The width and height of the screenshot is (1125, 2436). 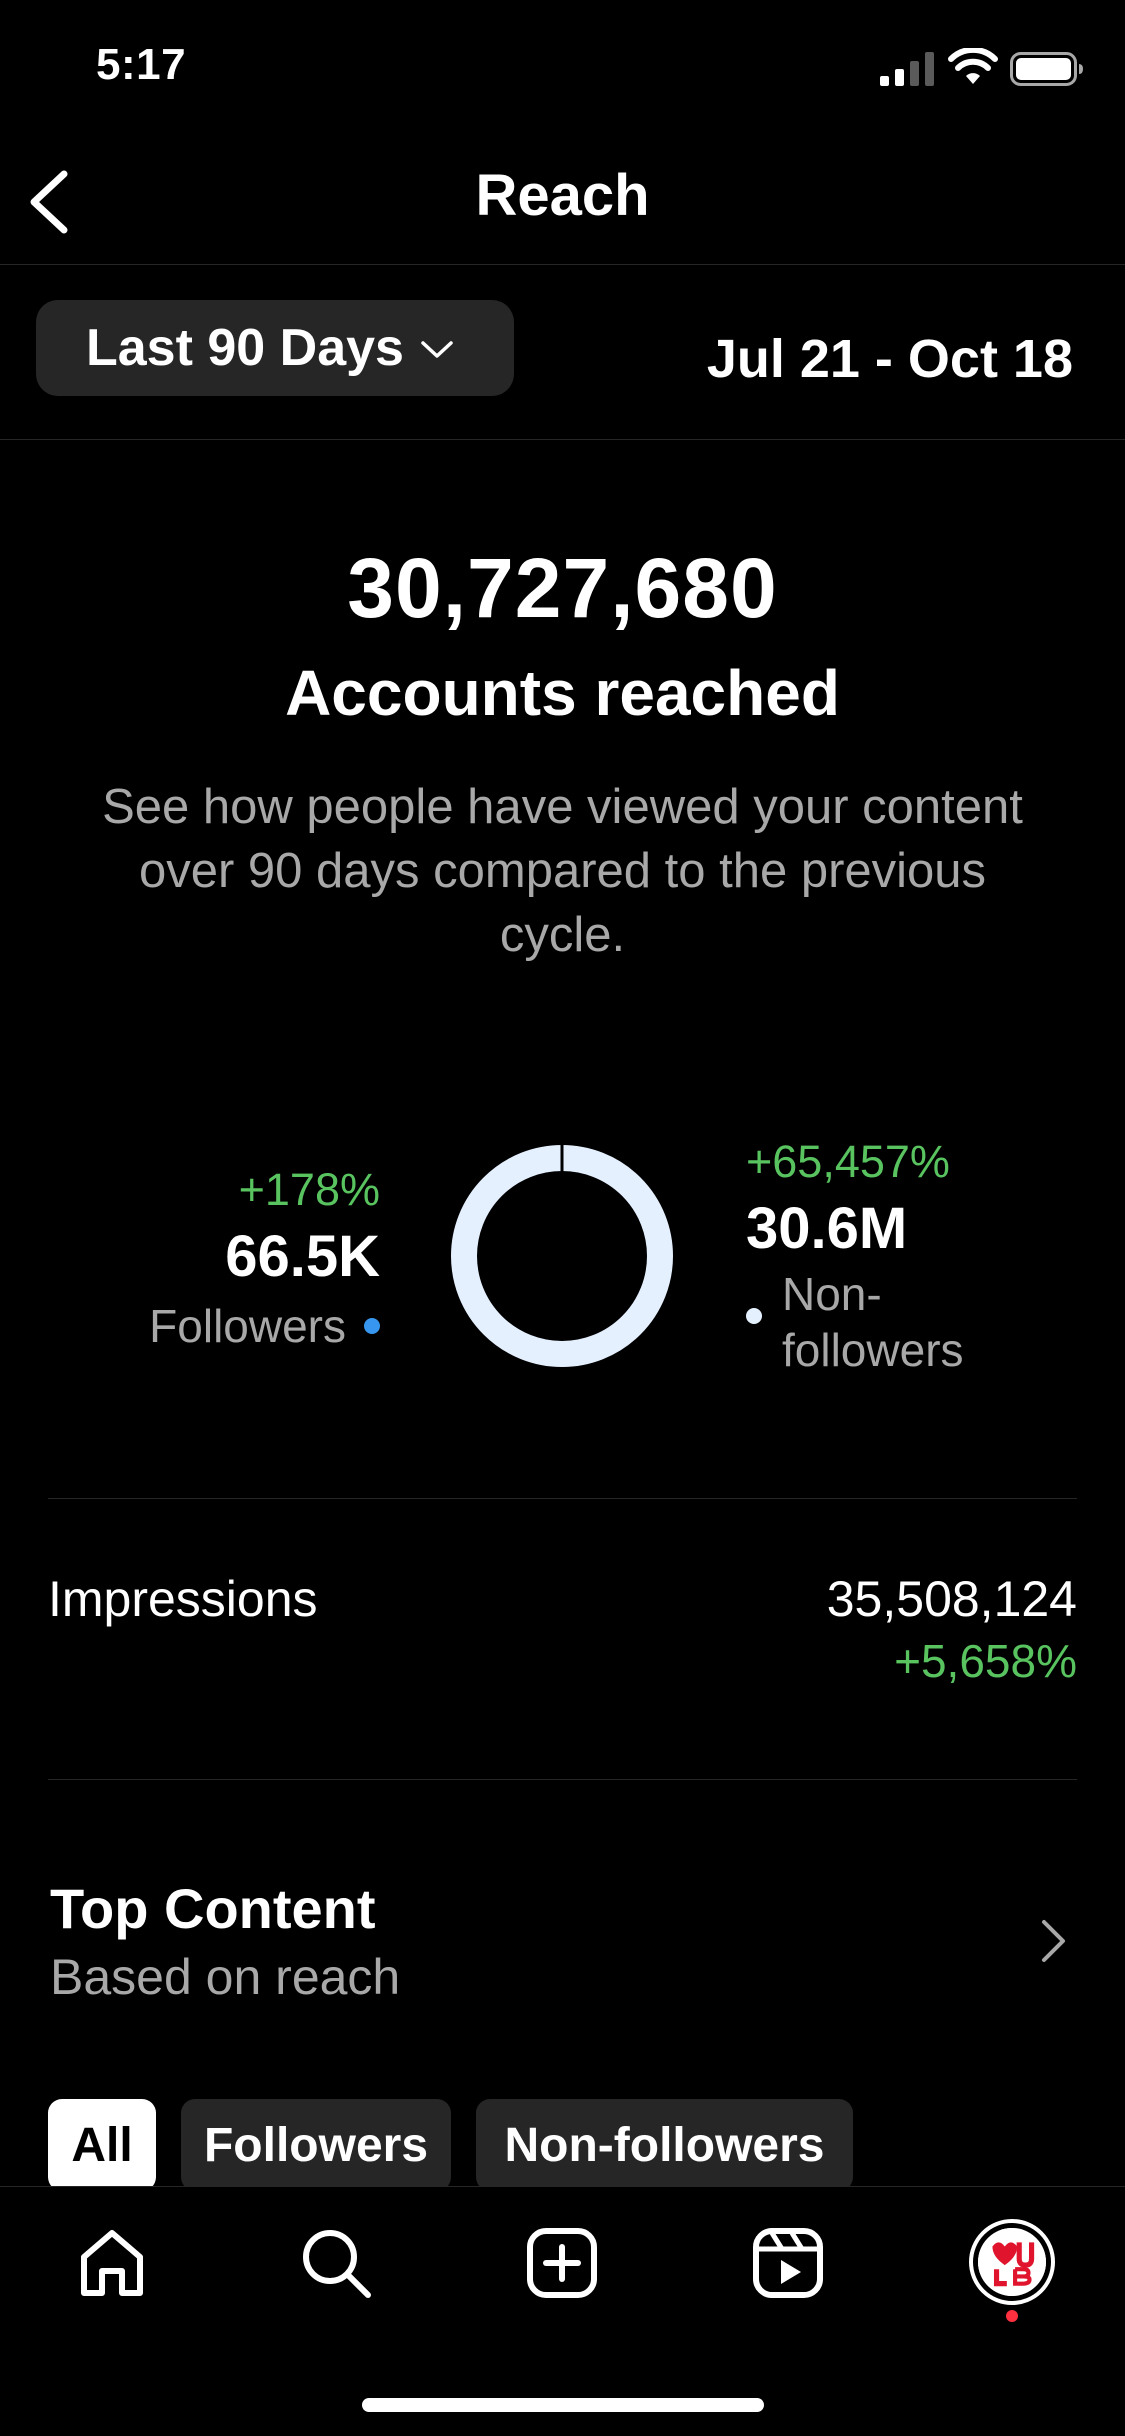 I want to click on nav-header: Reach, so click(x=562, y=202).